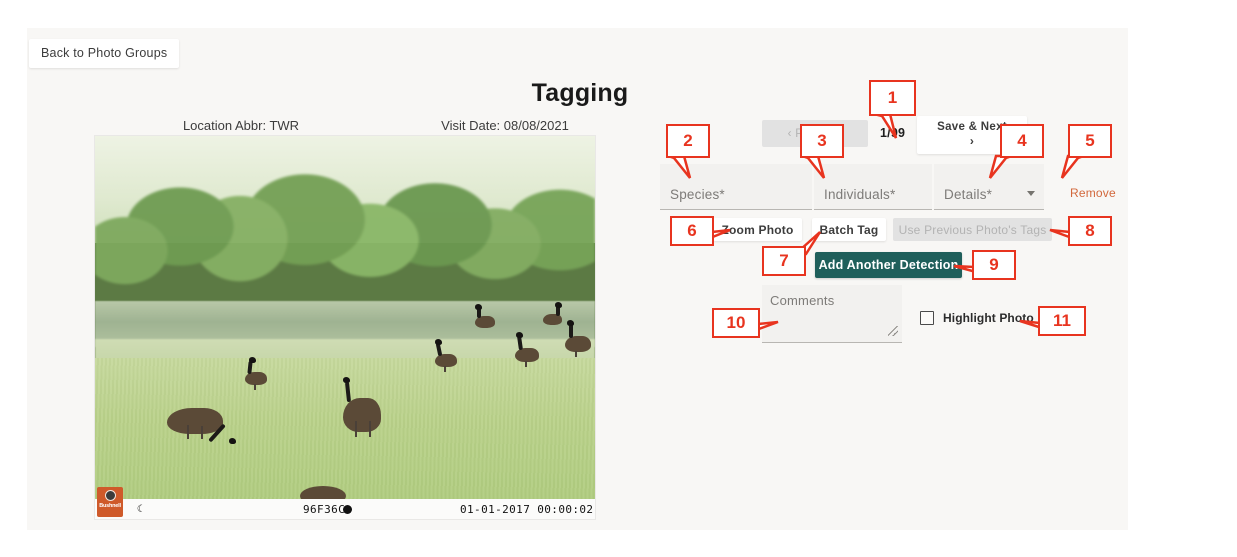 Image resolution: width=1237 pixels, height=557 pixels. I want to click on annotation-callout-8: 8, so click(1090, 231).